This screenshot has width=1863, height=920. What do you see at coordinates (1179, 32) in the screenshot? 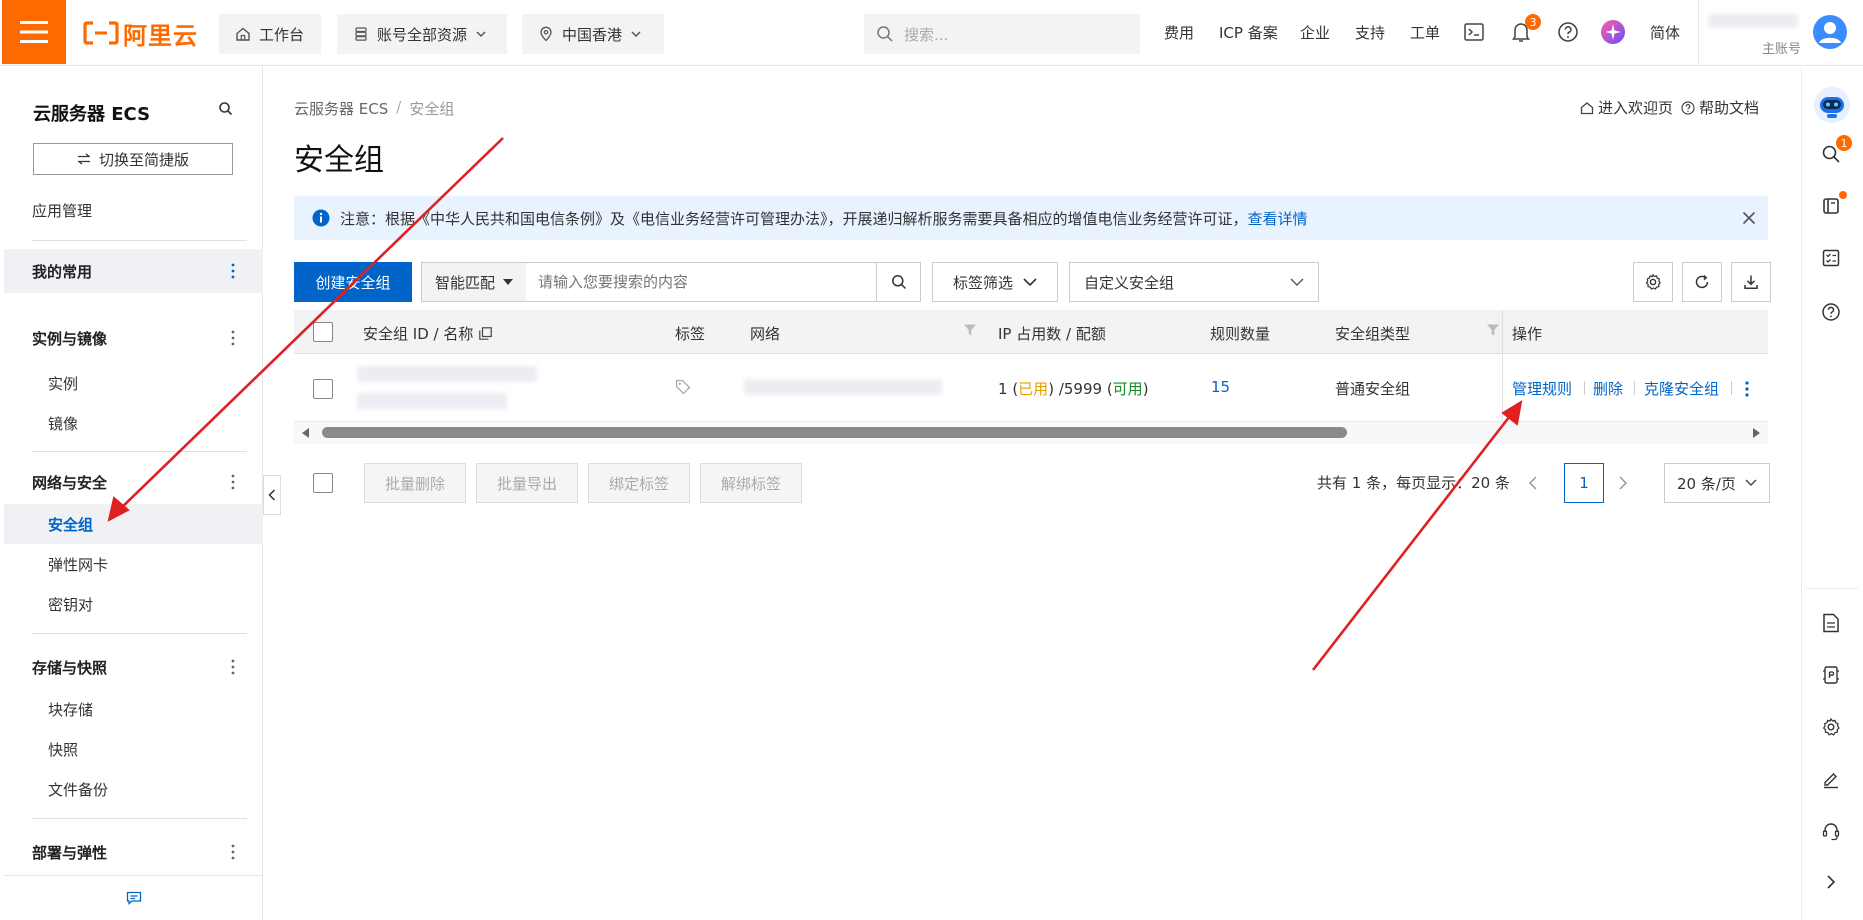
I see `nav-fees: 费用` at bounding box center [1179, 32].